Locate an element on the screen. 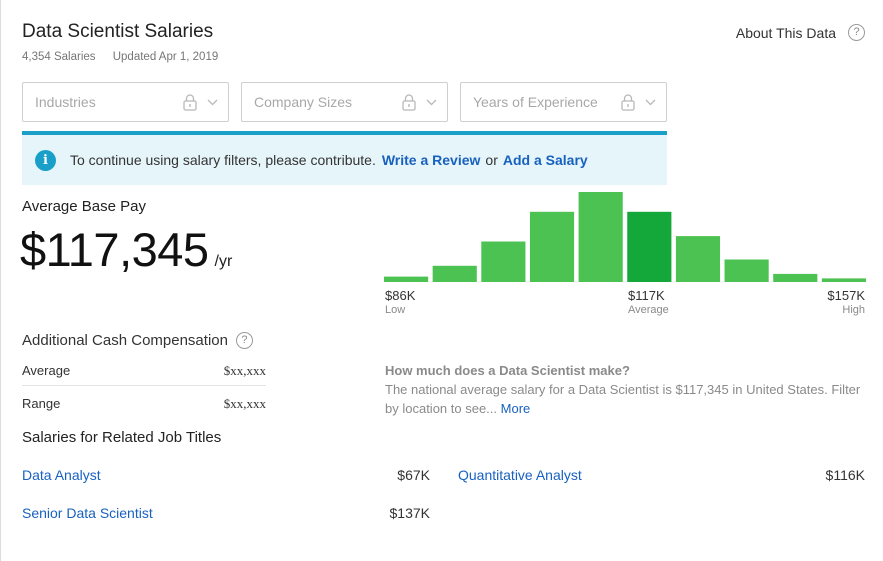 This screenshot has height=561, width=883. faq-question: How much does a Data Scientist make? is located at coordinates (507, 370).